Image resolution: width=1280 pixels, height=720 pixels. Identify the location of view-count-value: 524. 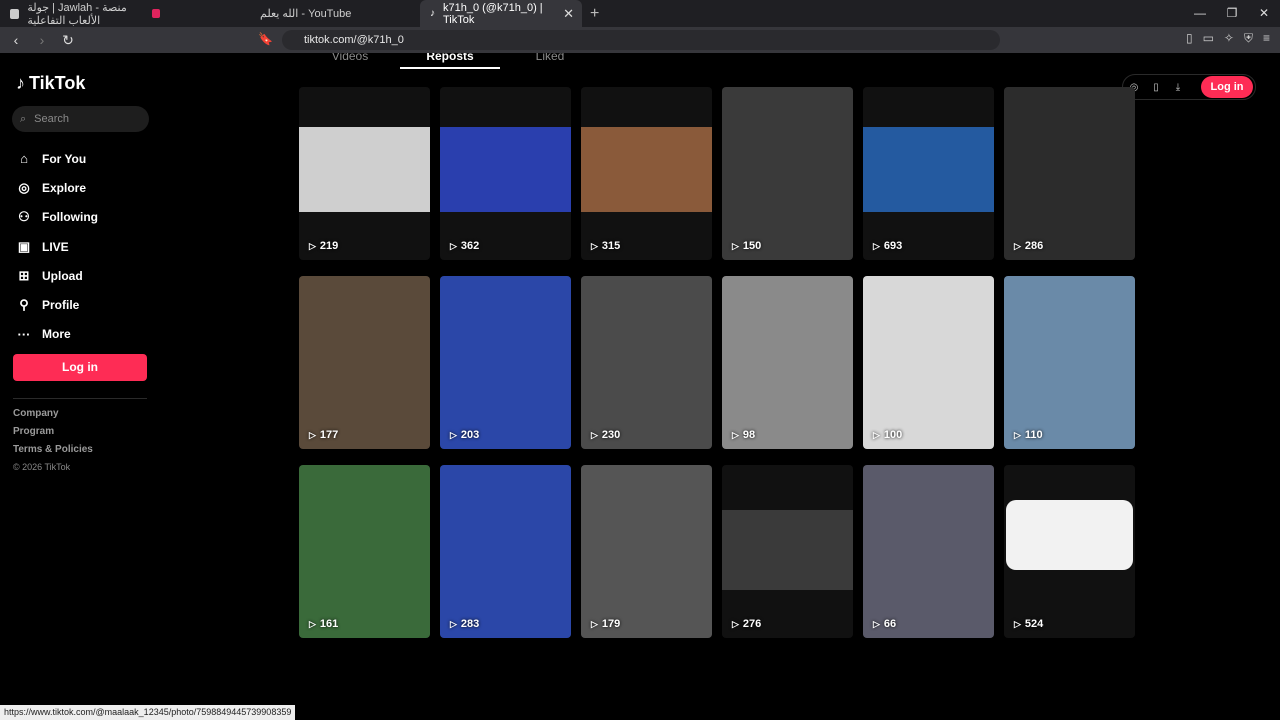
(1034, 624).